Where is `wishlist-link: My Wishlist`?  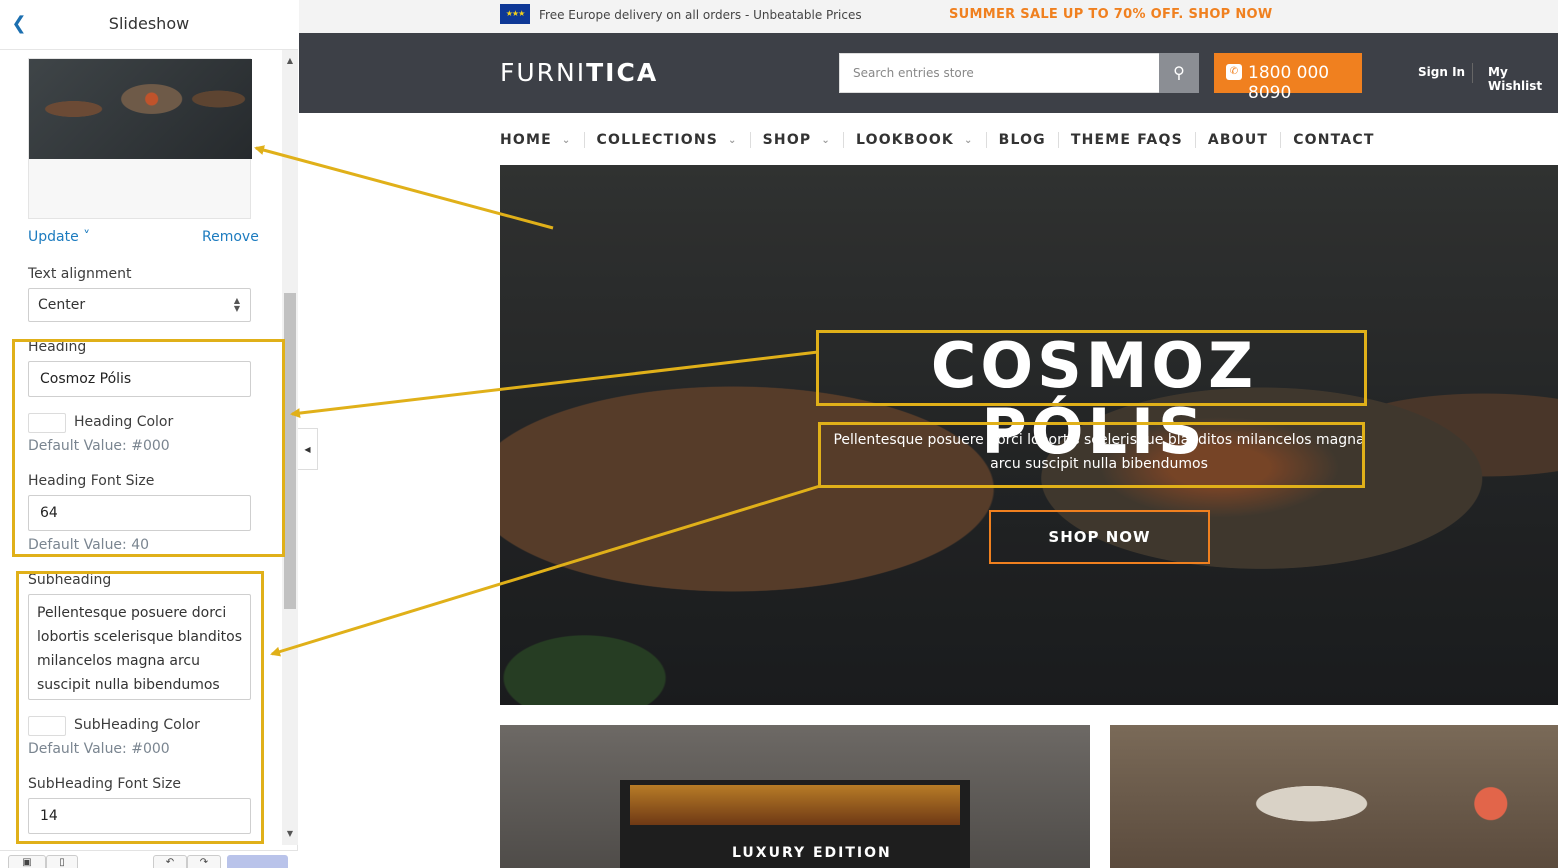
wishlist-link: My Wishlist is located at coordinates (1523, 79).